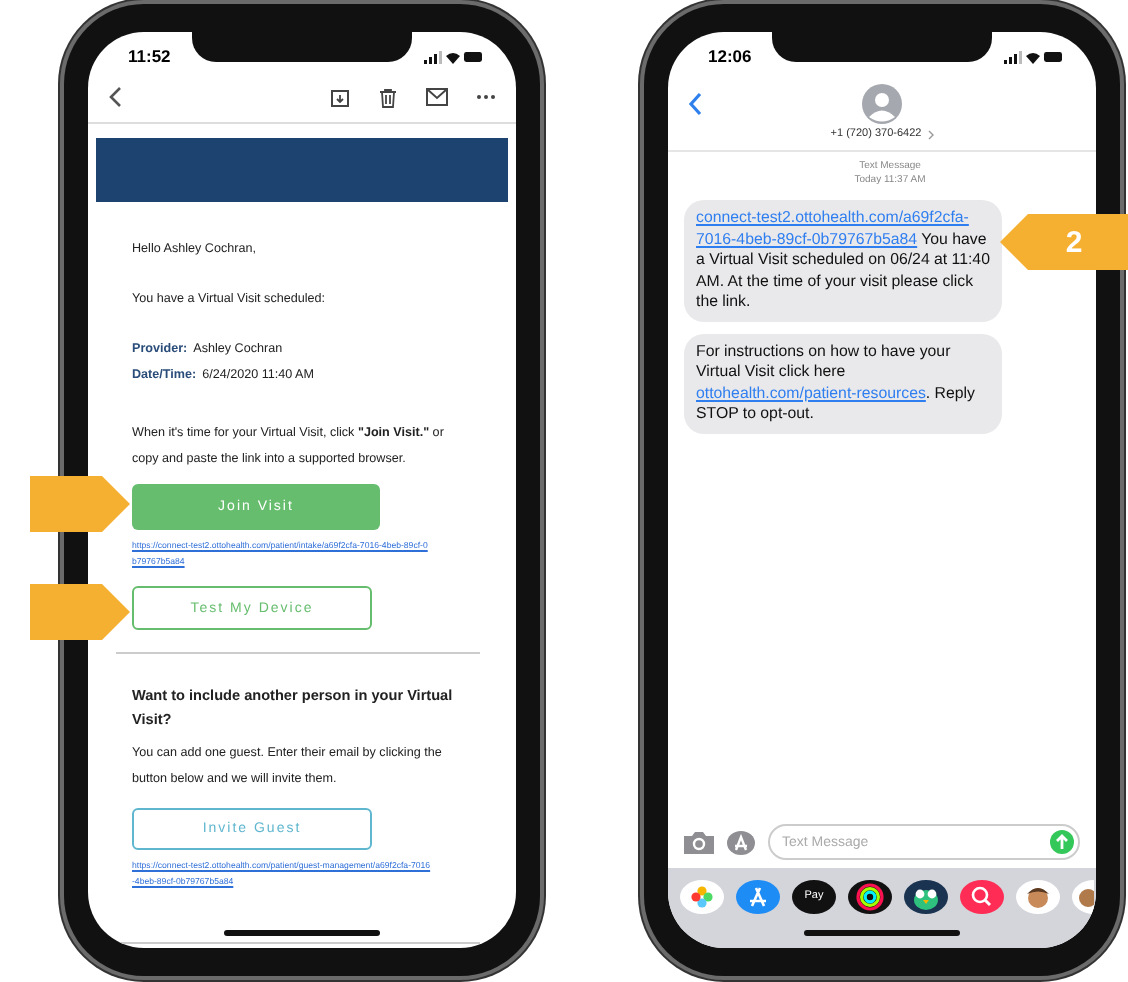  I want to click on mail-icon, so click(437, 97).